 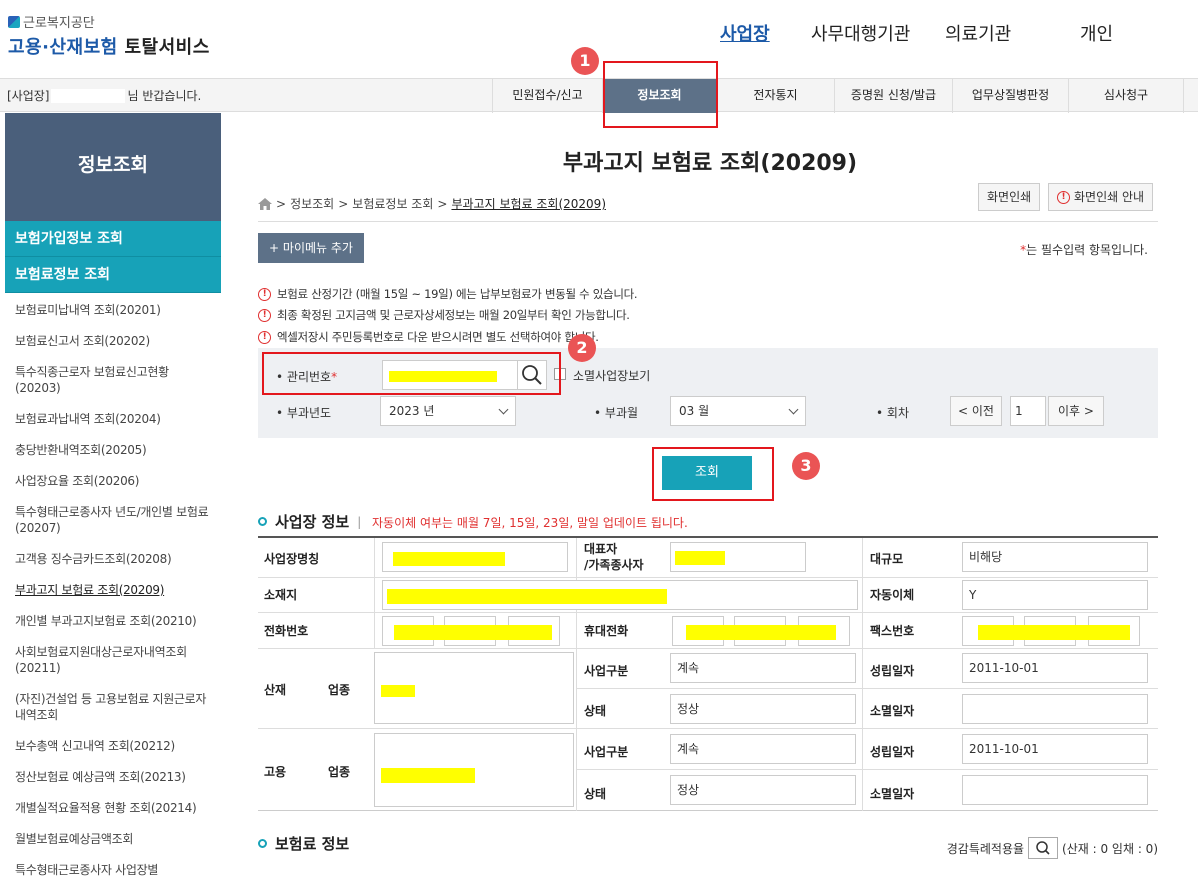 I want to click on print-button: 화면인쇄, so click(x=1009, y=197).